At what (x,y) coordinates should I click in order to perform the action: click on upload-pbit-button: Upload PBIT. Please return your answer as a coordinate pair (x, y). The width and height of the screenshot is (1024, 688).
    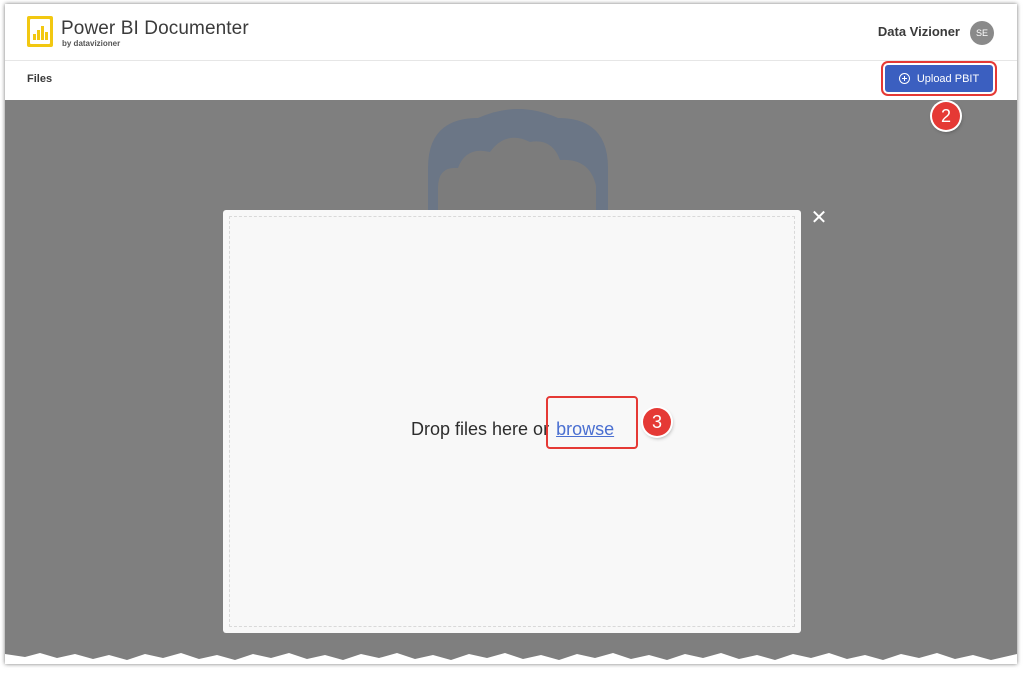
    Looking at the image, I should click on (939, 78).